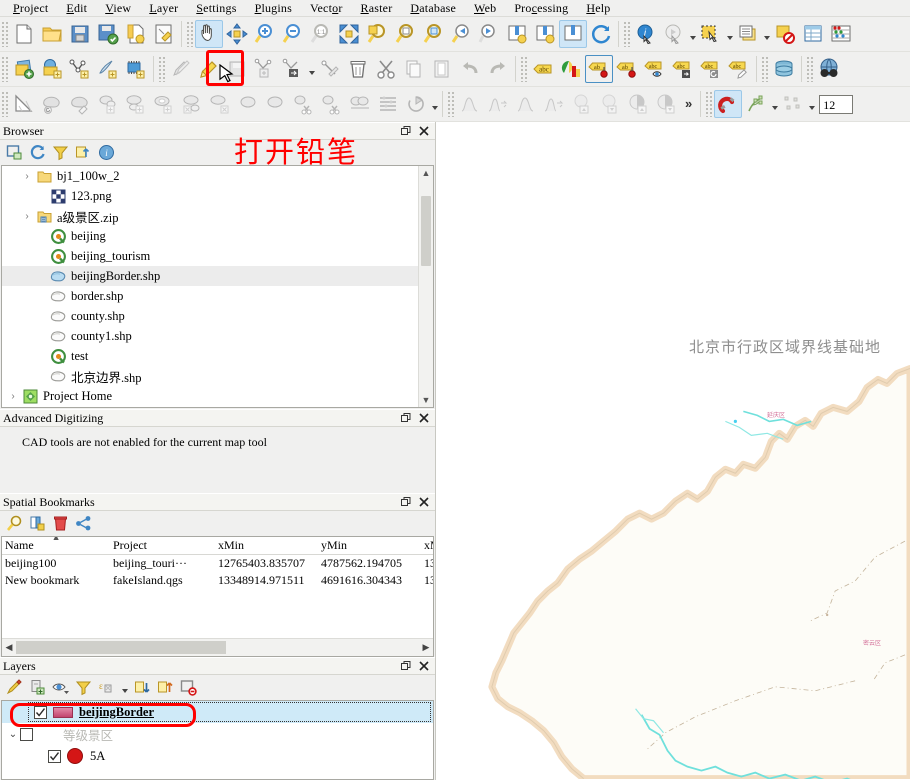 Image resolution: width=910 pixels, height=780 pixels. What do you see at coordinates (498, 104) in the screenshot?
I see `histogram-transfer-button` at bounding box center [498, 104].